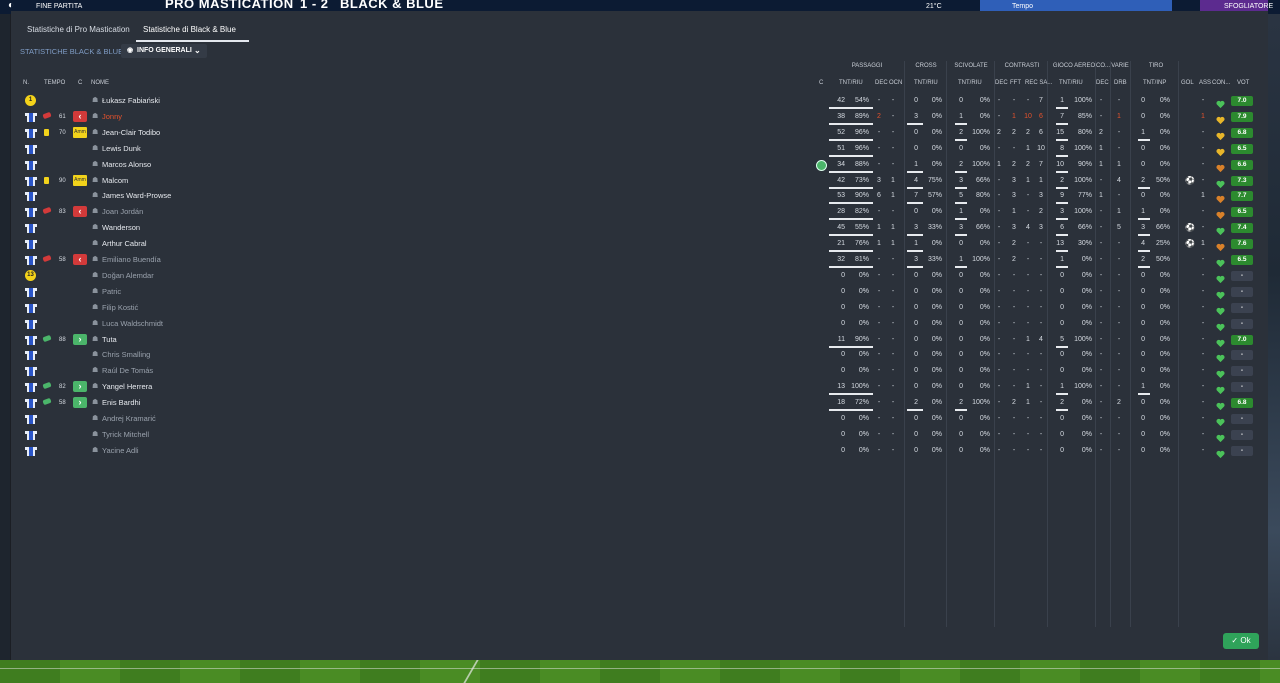 This screenshot has height=683, width=1280. Describe the element at coordinates (121, 403) in the screenshot. I see `player-name: Enis Bardhi` at that location.